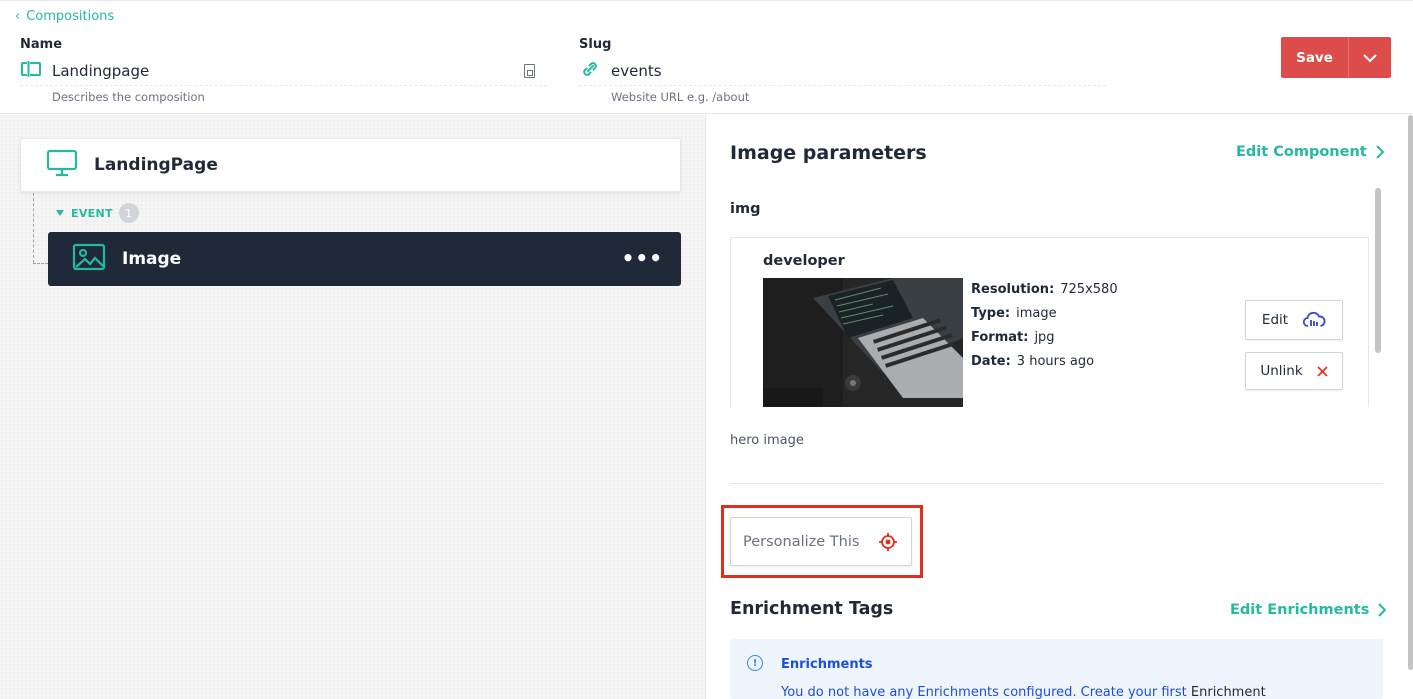 The height and width of the screenshot is (699, 1413). What do you see at coordinates (1322, 371) in the screenshot?
I see `close-icon` at bounding box center [1322, 371].